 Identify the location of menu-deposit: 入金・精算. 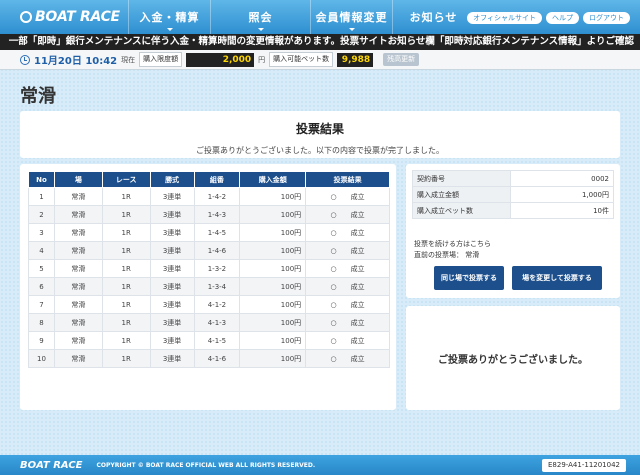
(169, 17).